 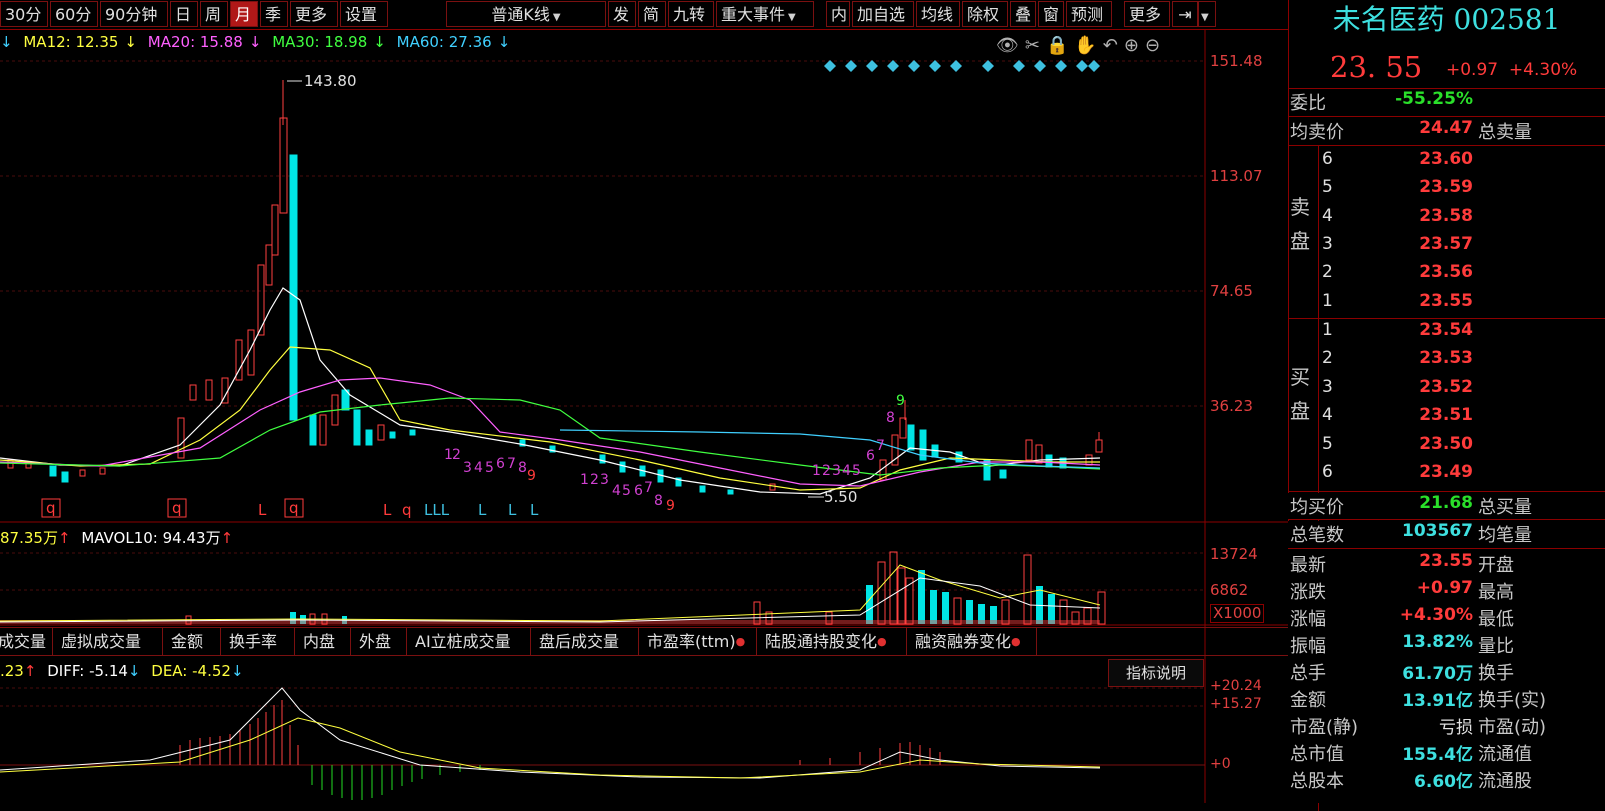 I want to click on stat-row: 最新 23.55 开盘, so click(x=1402, y=563).